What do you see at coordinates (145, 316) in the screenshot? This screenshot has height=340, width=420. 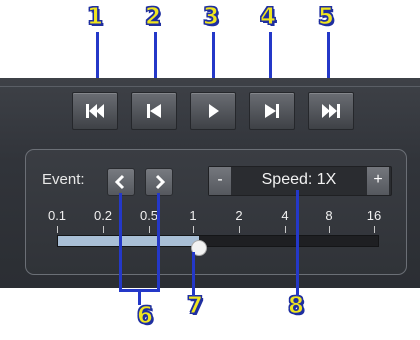 I see `callout-6: 6` at bounding box center [145, 316].